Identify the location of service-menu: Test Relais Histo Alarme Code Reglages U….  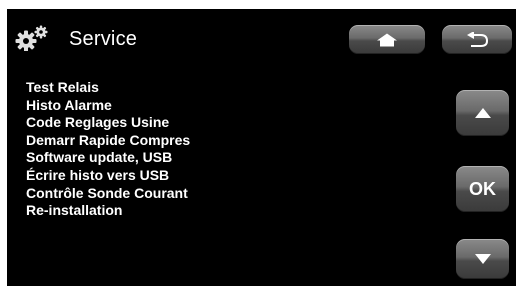
(108, 149).